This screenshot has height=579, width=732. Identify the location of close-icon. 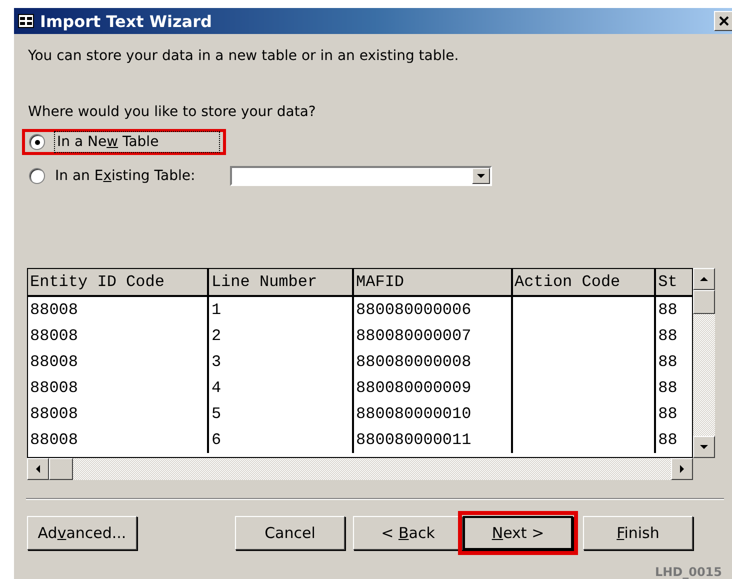
(724, 21).